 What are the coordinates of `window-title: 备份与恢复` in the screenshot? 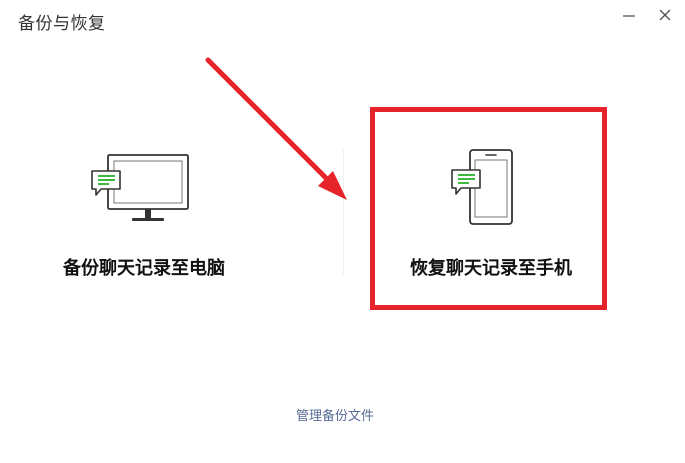 It's located at (62, 24).